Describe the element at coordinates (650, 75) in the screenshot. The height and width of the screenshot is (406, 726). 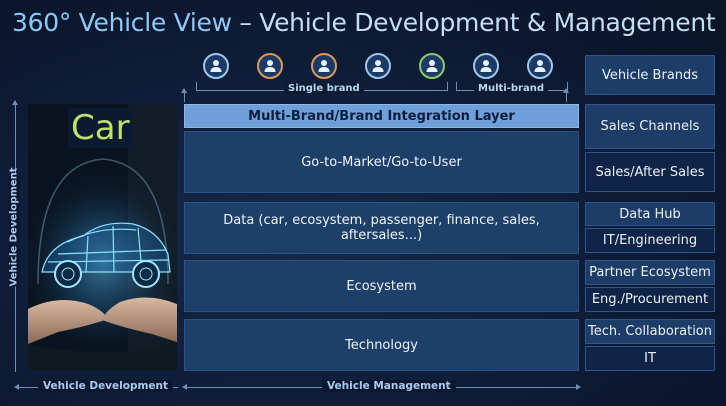
I see `vehicle-brands-box: Vehicle Brands` at that location.